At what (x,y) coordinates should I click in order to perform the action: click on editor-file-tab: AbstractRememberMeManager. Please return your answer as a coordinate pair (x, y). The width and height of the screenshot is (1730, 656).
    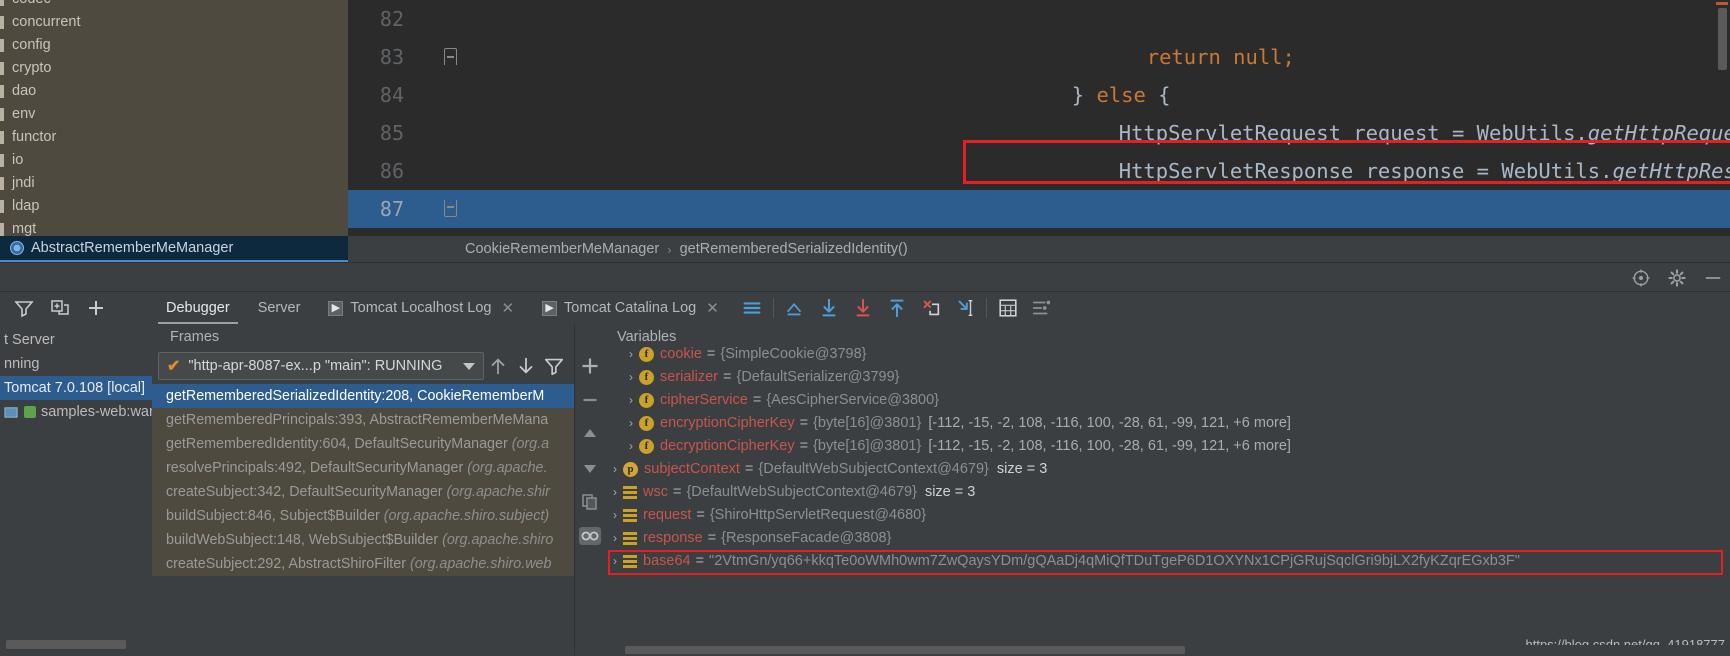
    Looking at the image, I should click on (174, 249).